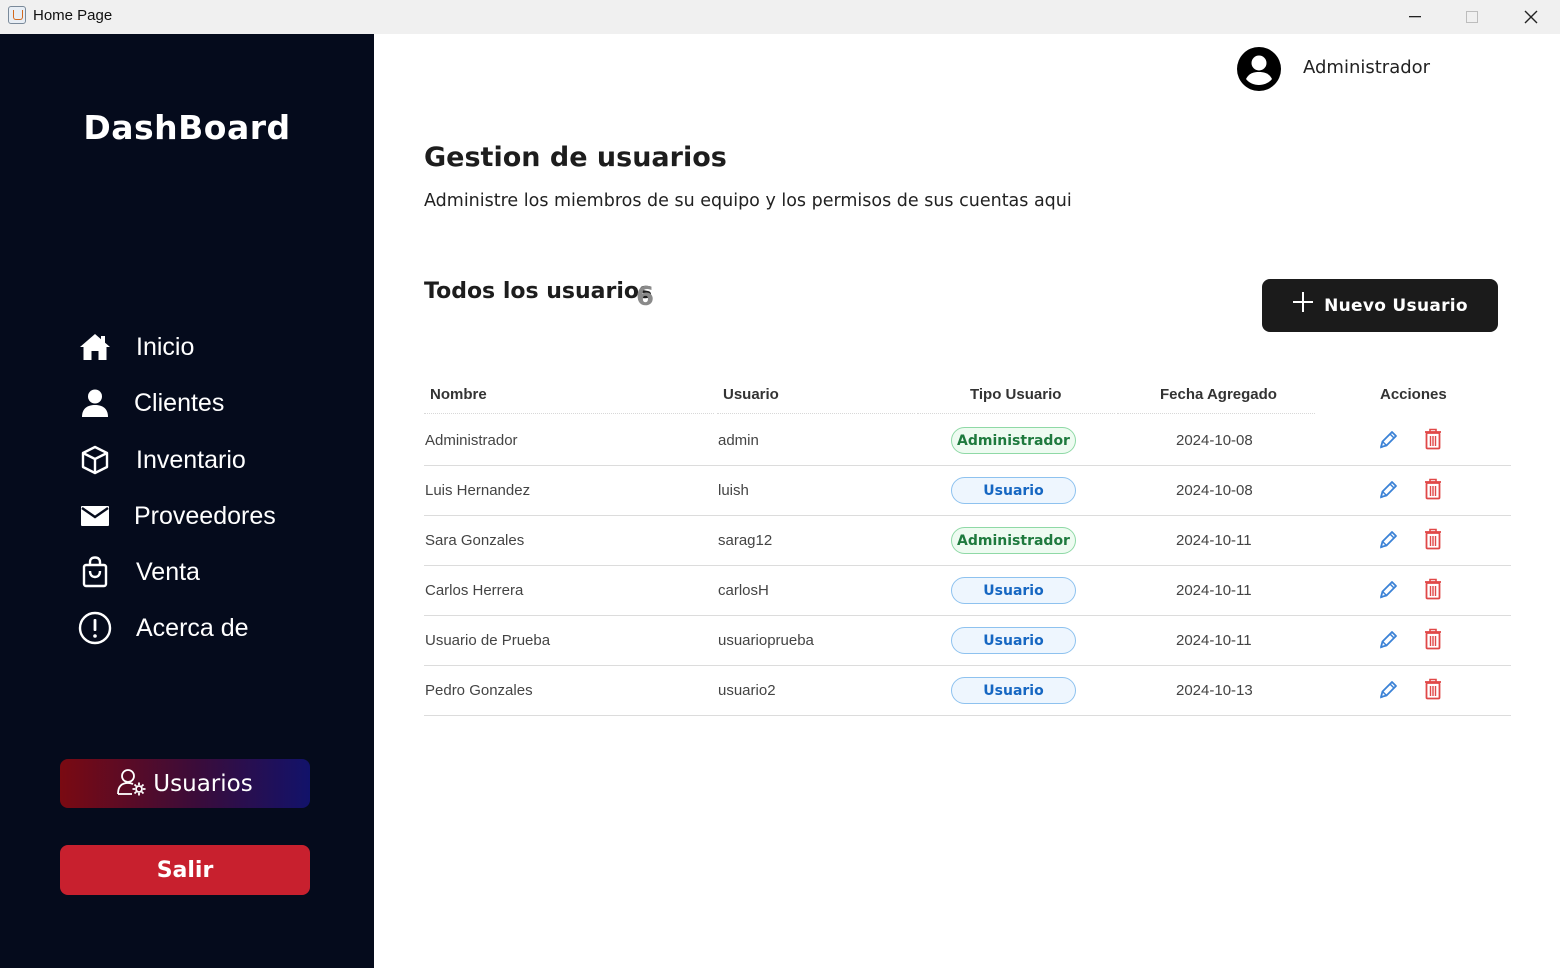 This screenshot has width=1560, height=968. Describe the element at coordinates (192, 627) in the screenshot. I see `sidebar-item-label: Acerca de` at that location.